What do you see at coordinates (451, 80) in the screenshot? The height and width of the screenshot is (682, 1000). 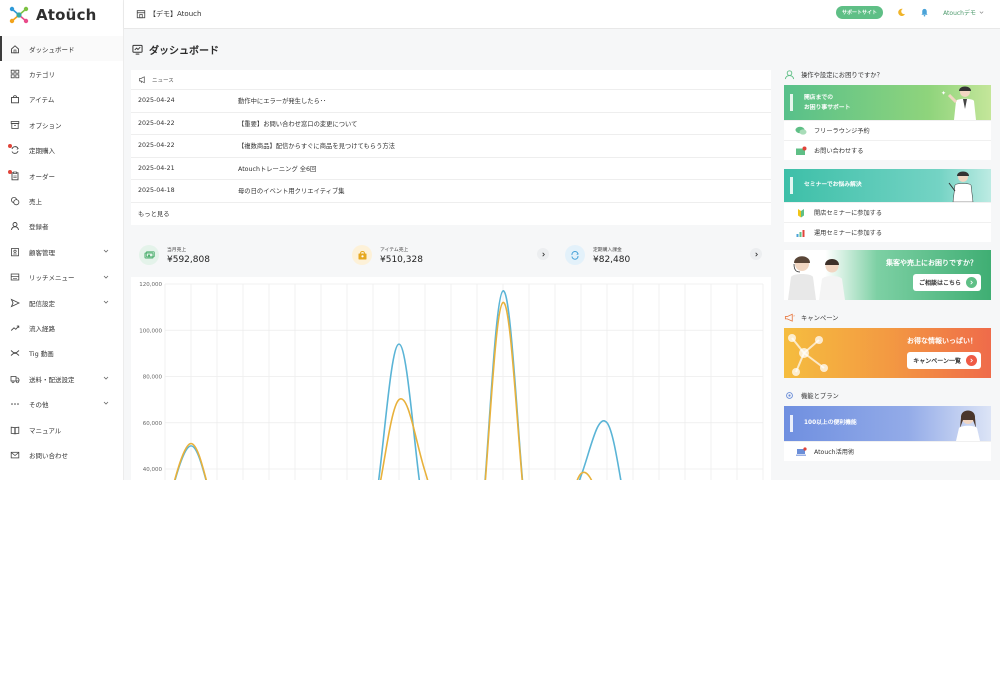 I see `news-header: ニュース` at bounding box center [451, 80].